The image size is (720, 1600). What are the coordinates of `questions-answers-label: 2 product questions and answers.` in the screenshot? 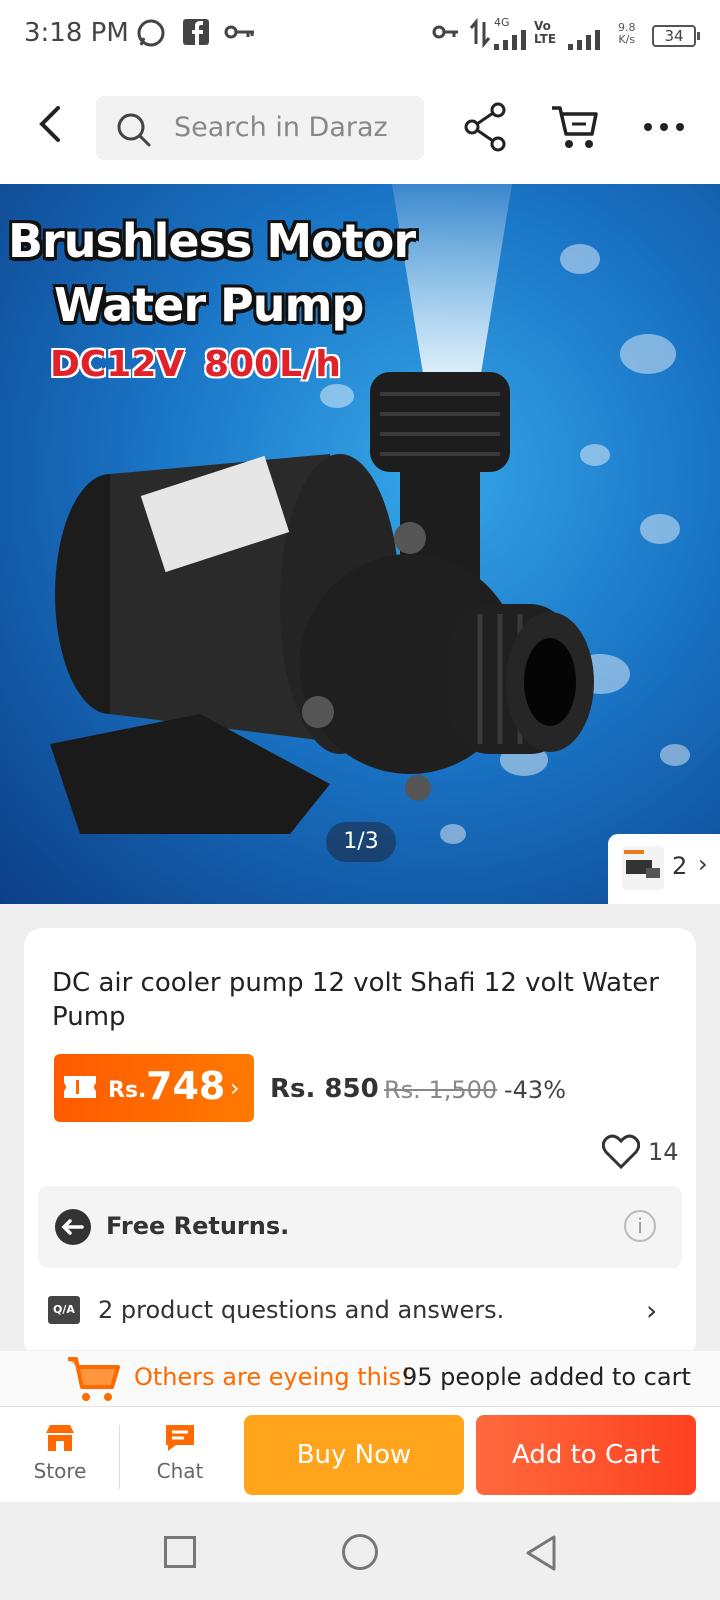 It's located at (301, 1310).